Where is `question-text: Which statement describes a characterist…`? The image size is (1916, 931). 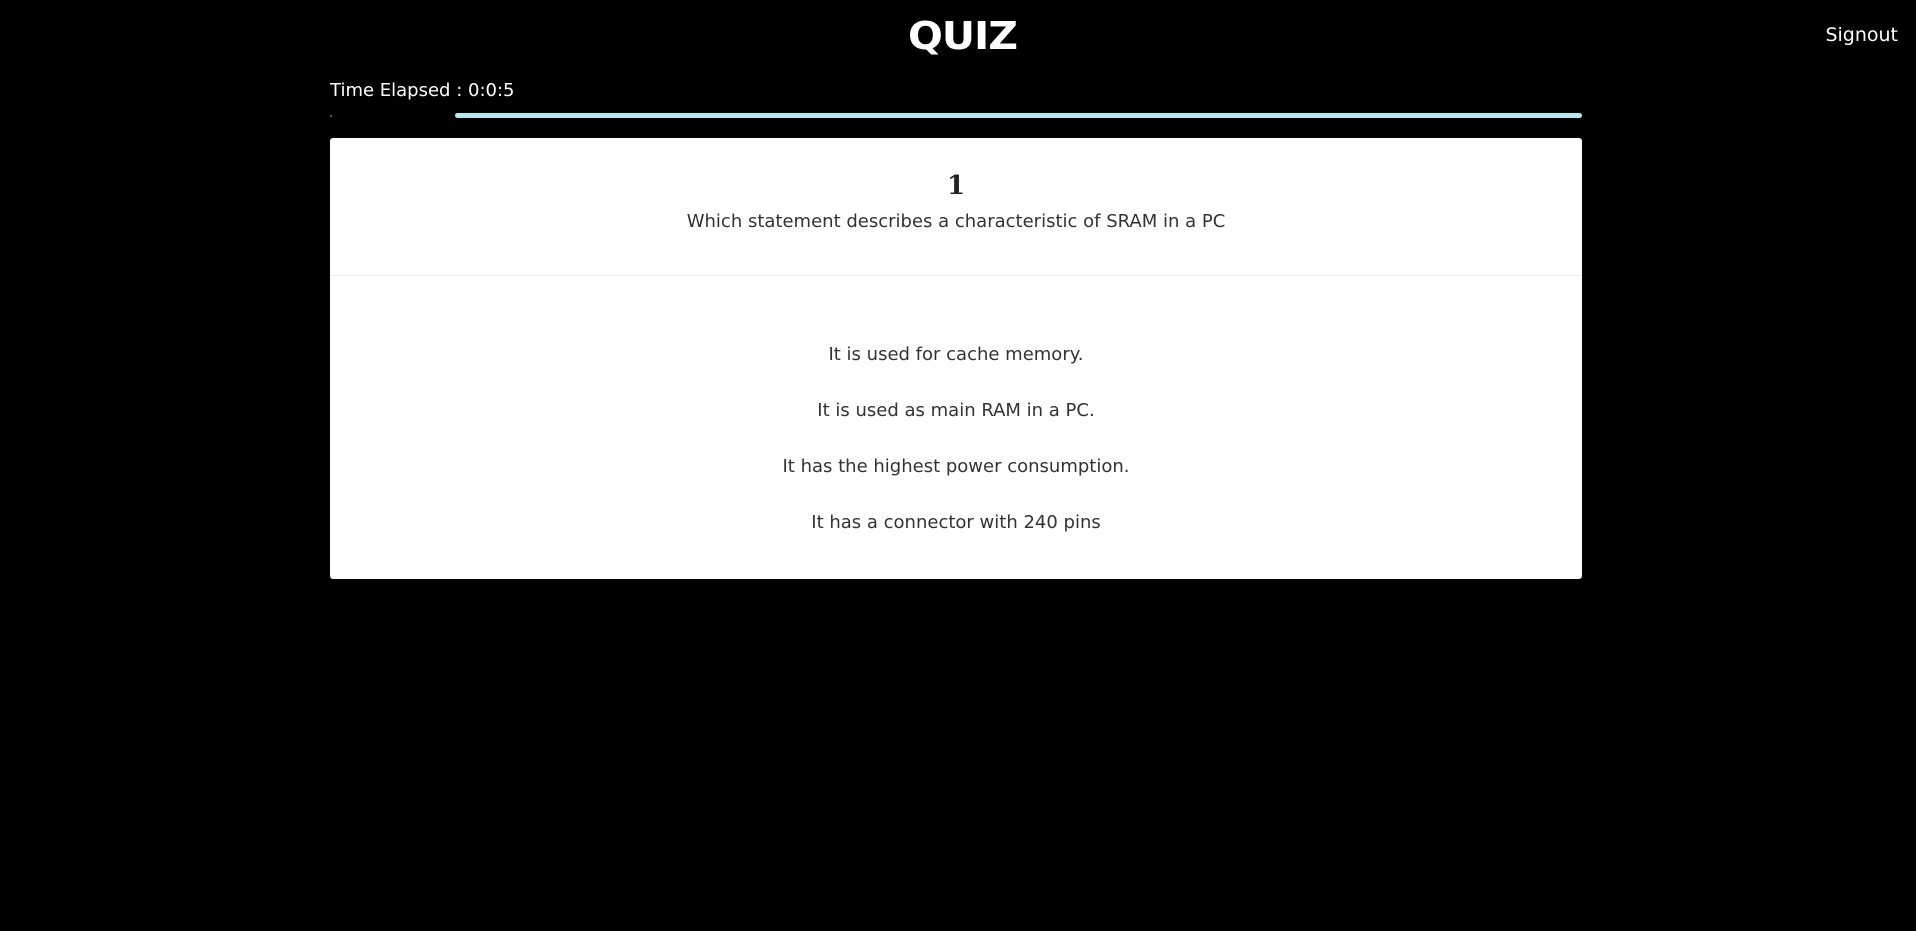
question-text: Which statement describes a characterist… is located at coordinates (956, 221).